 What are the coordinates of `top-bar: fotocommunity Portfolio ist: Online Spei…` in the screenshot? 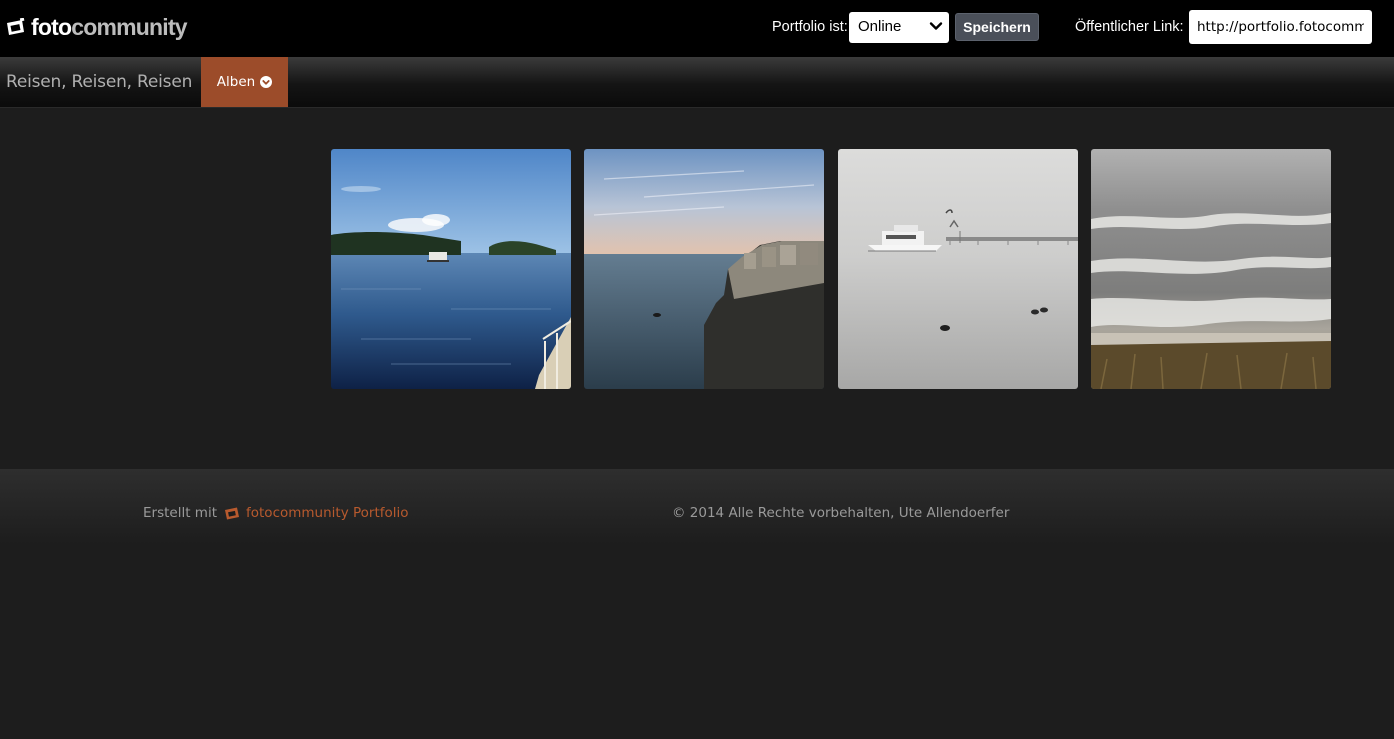 It's located at (697, 28).